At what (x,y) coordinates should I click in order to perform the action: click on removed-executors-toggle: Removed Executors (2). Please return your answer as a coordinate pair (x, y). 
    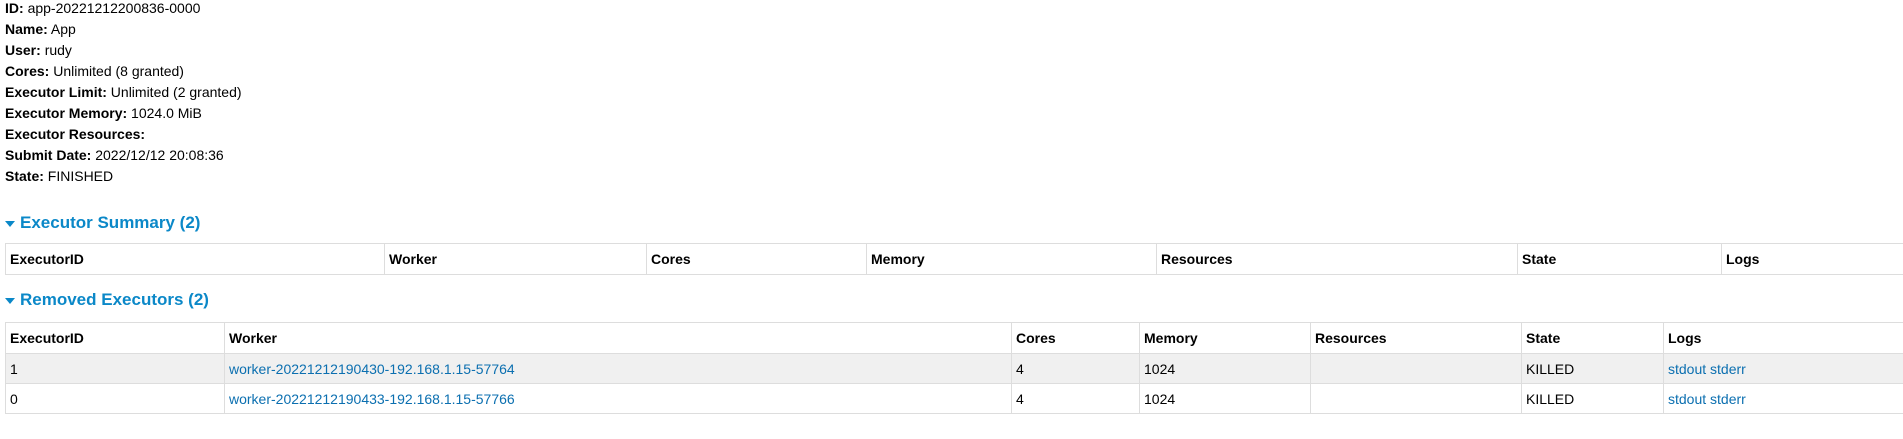
    Looking at the image, I should click on (107, 300).